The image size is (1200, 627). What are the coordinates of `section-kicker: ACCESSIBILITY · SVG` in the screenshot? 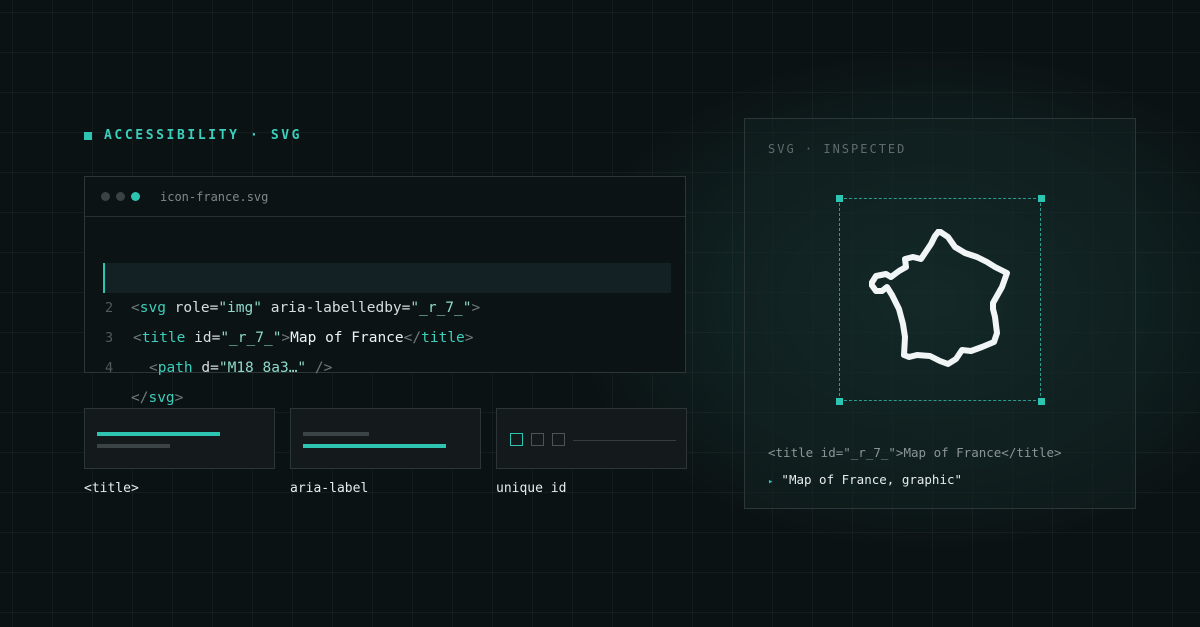 It's located at (193, 135).